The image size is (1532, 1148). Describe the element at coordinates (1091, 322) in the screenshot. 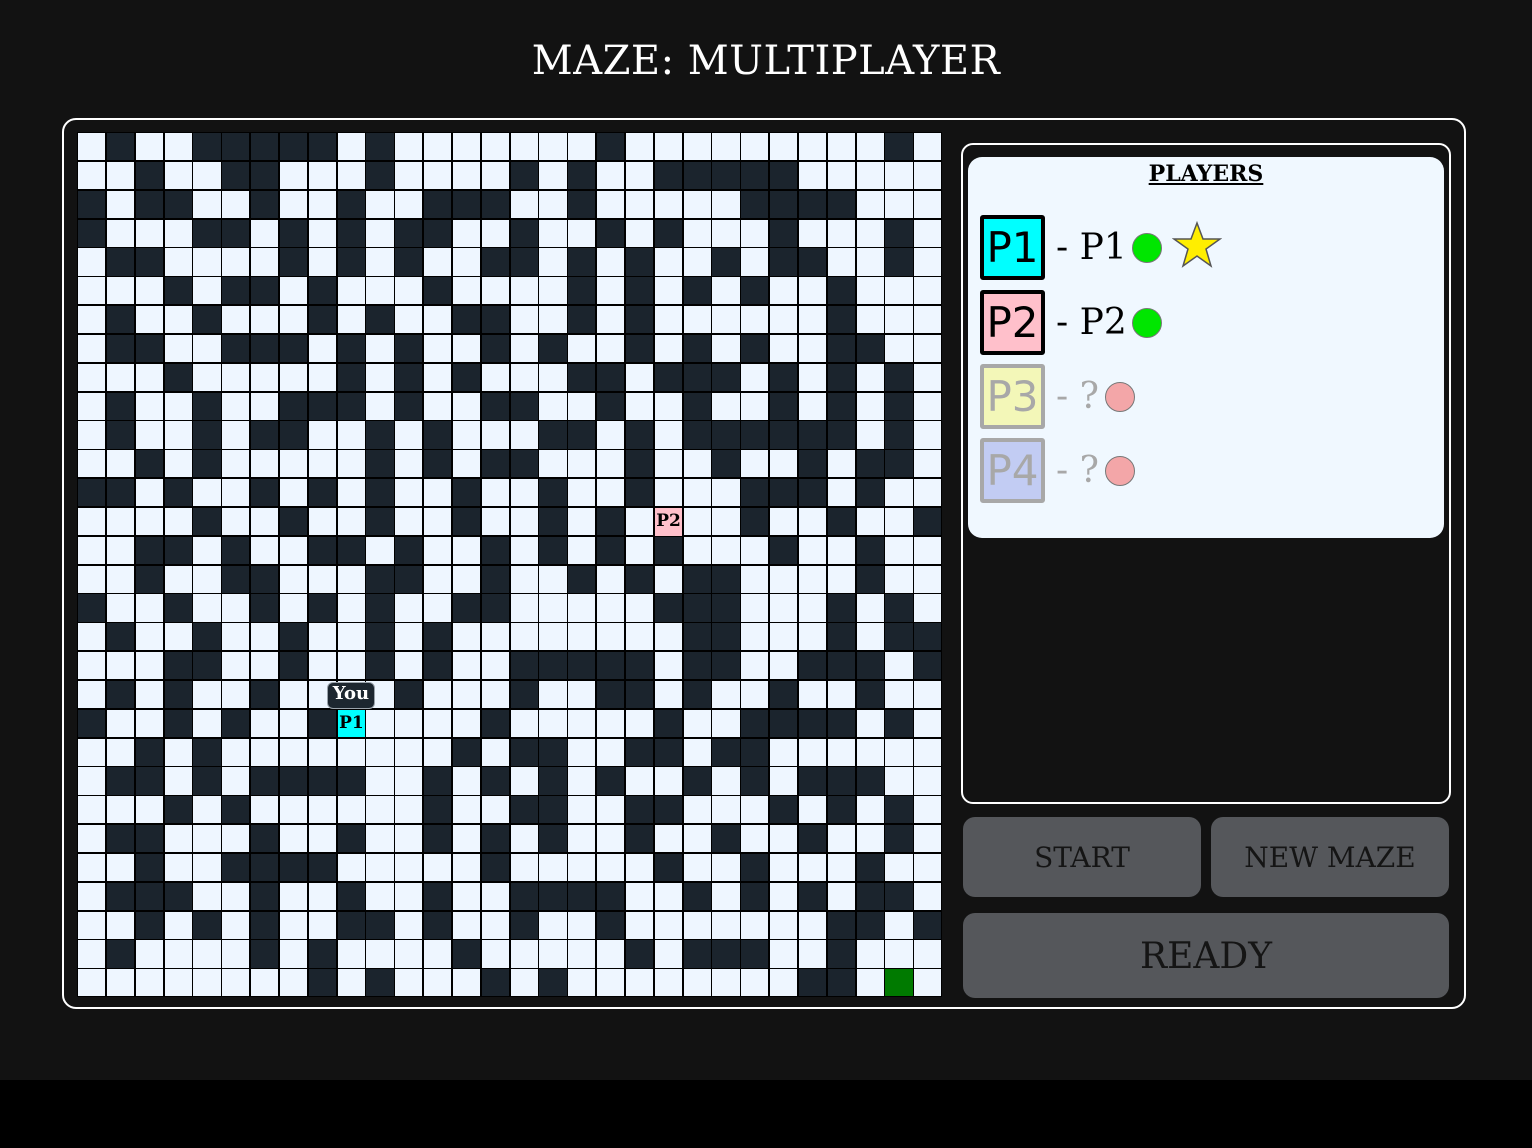

I see `player-name-p2: - P2` at that location.